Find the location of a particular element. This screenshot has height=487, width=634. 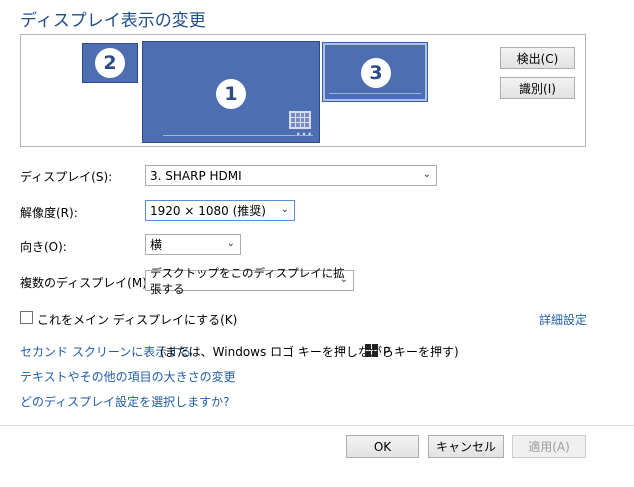

apply-button: 適用(A) is located at coordinates (549, 446).